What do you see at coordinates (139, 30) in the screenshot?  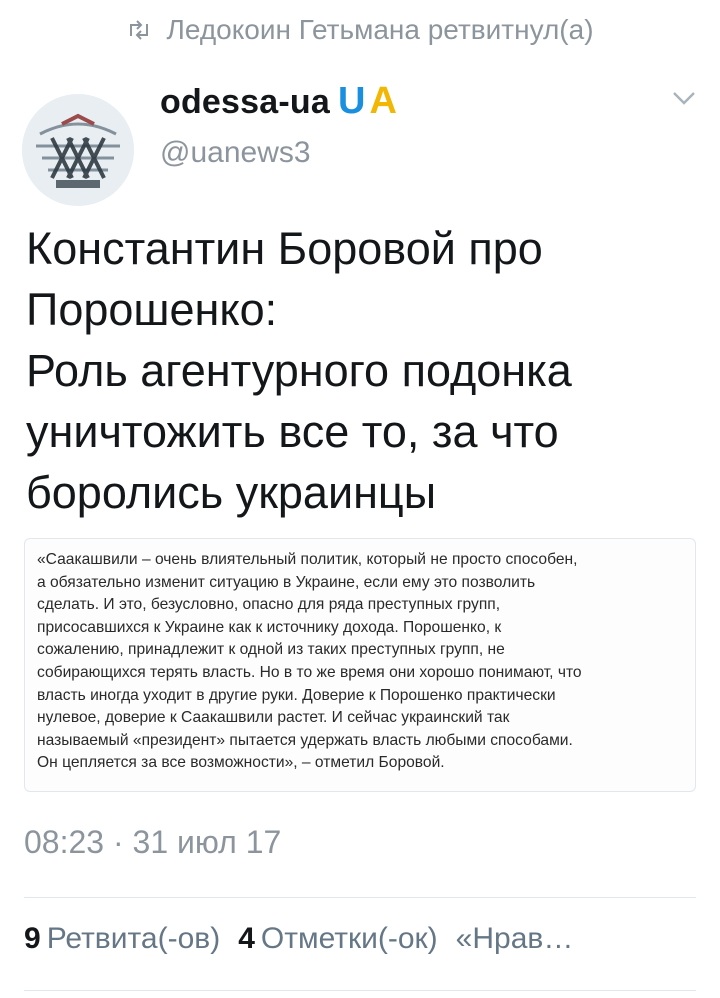 I see `retweet-icon` at bounding box center [139, 30].